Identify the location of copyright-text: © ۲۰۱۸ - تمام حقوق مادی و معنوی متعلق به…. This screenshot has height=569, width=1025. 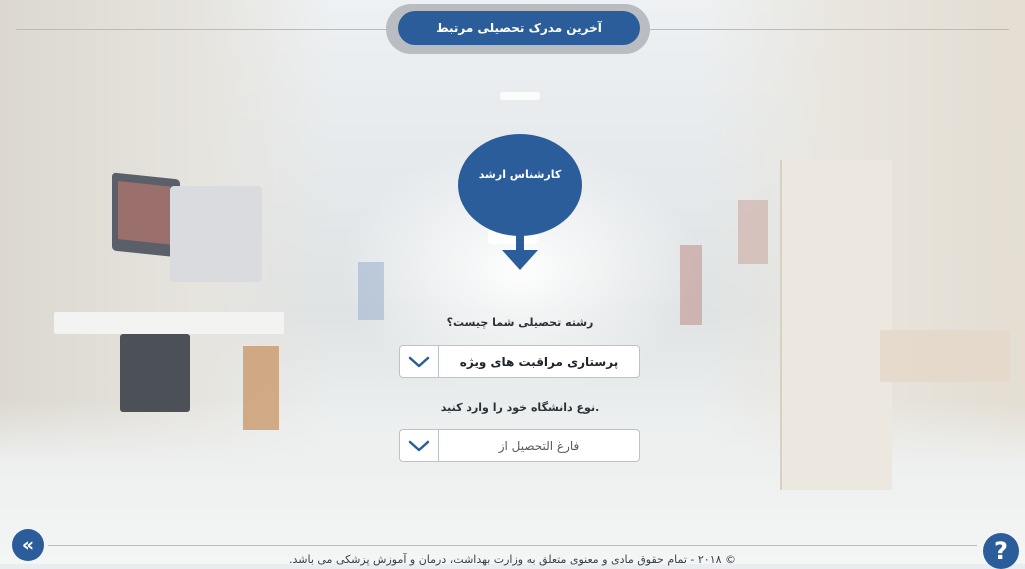
(512, 559).